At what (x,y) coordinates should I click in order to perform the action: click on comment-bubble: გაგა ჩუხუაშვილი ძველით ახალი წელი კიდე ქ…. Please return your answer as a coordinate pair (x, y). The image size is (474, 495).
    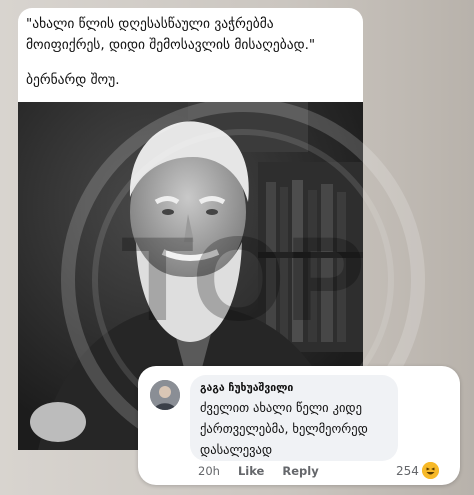
    Looking at the image, I should click on (294, 418).